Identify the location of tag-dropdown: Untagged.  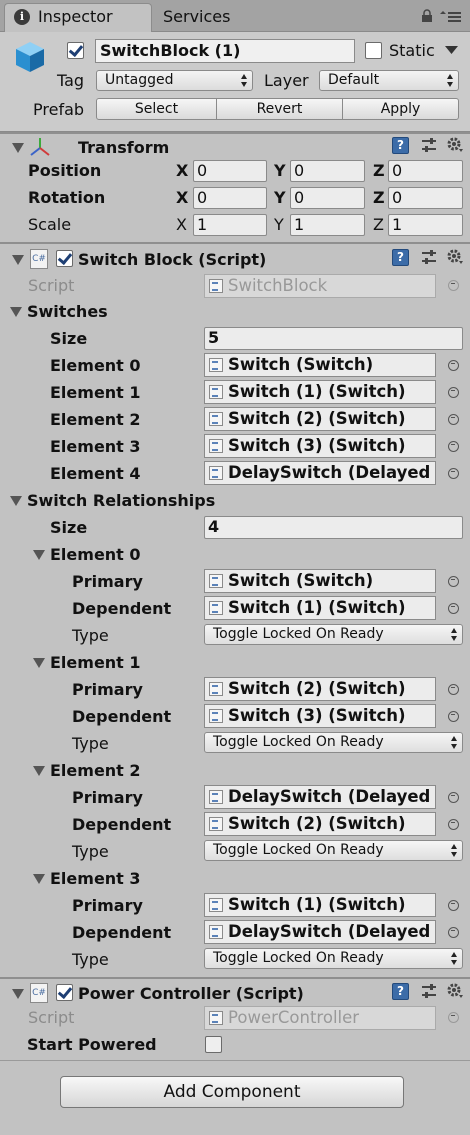
(174, 80).